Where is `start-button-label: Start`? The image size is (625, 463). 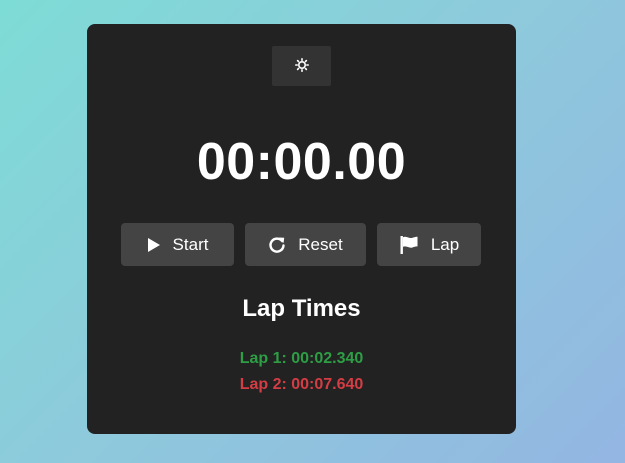
start-button-label: Start is located at coordinates (190, 244).